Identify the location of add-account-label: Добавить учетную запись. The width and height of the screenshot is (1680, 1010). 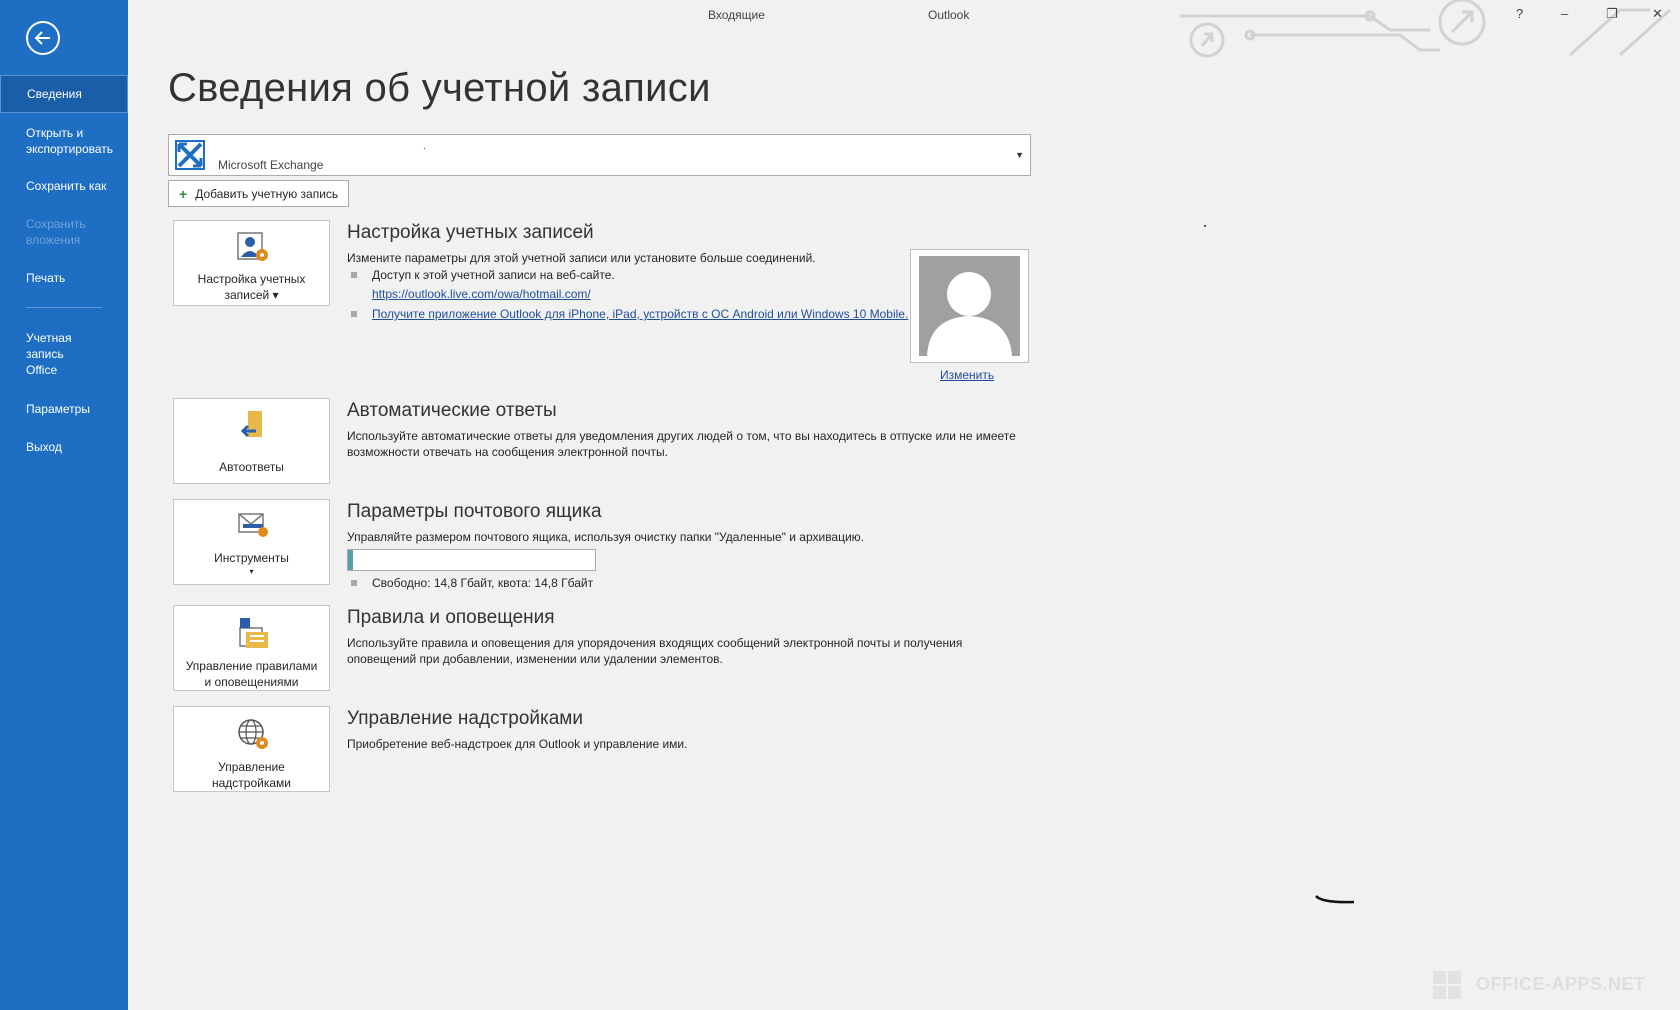
(267, 193).